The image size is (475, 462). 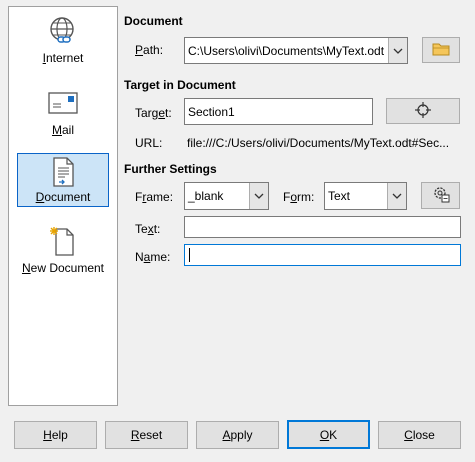 What do you see at coordinates (322, 227) in the screenshot?
I see `text-input` at bounding box center [322, 227].